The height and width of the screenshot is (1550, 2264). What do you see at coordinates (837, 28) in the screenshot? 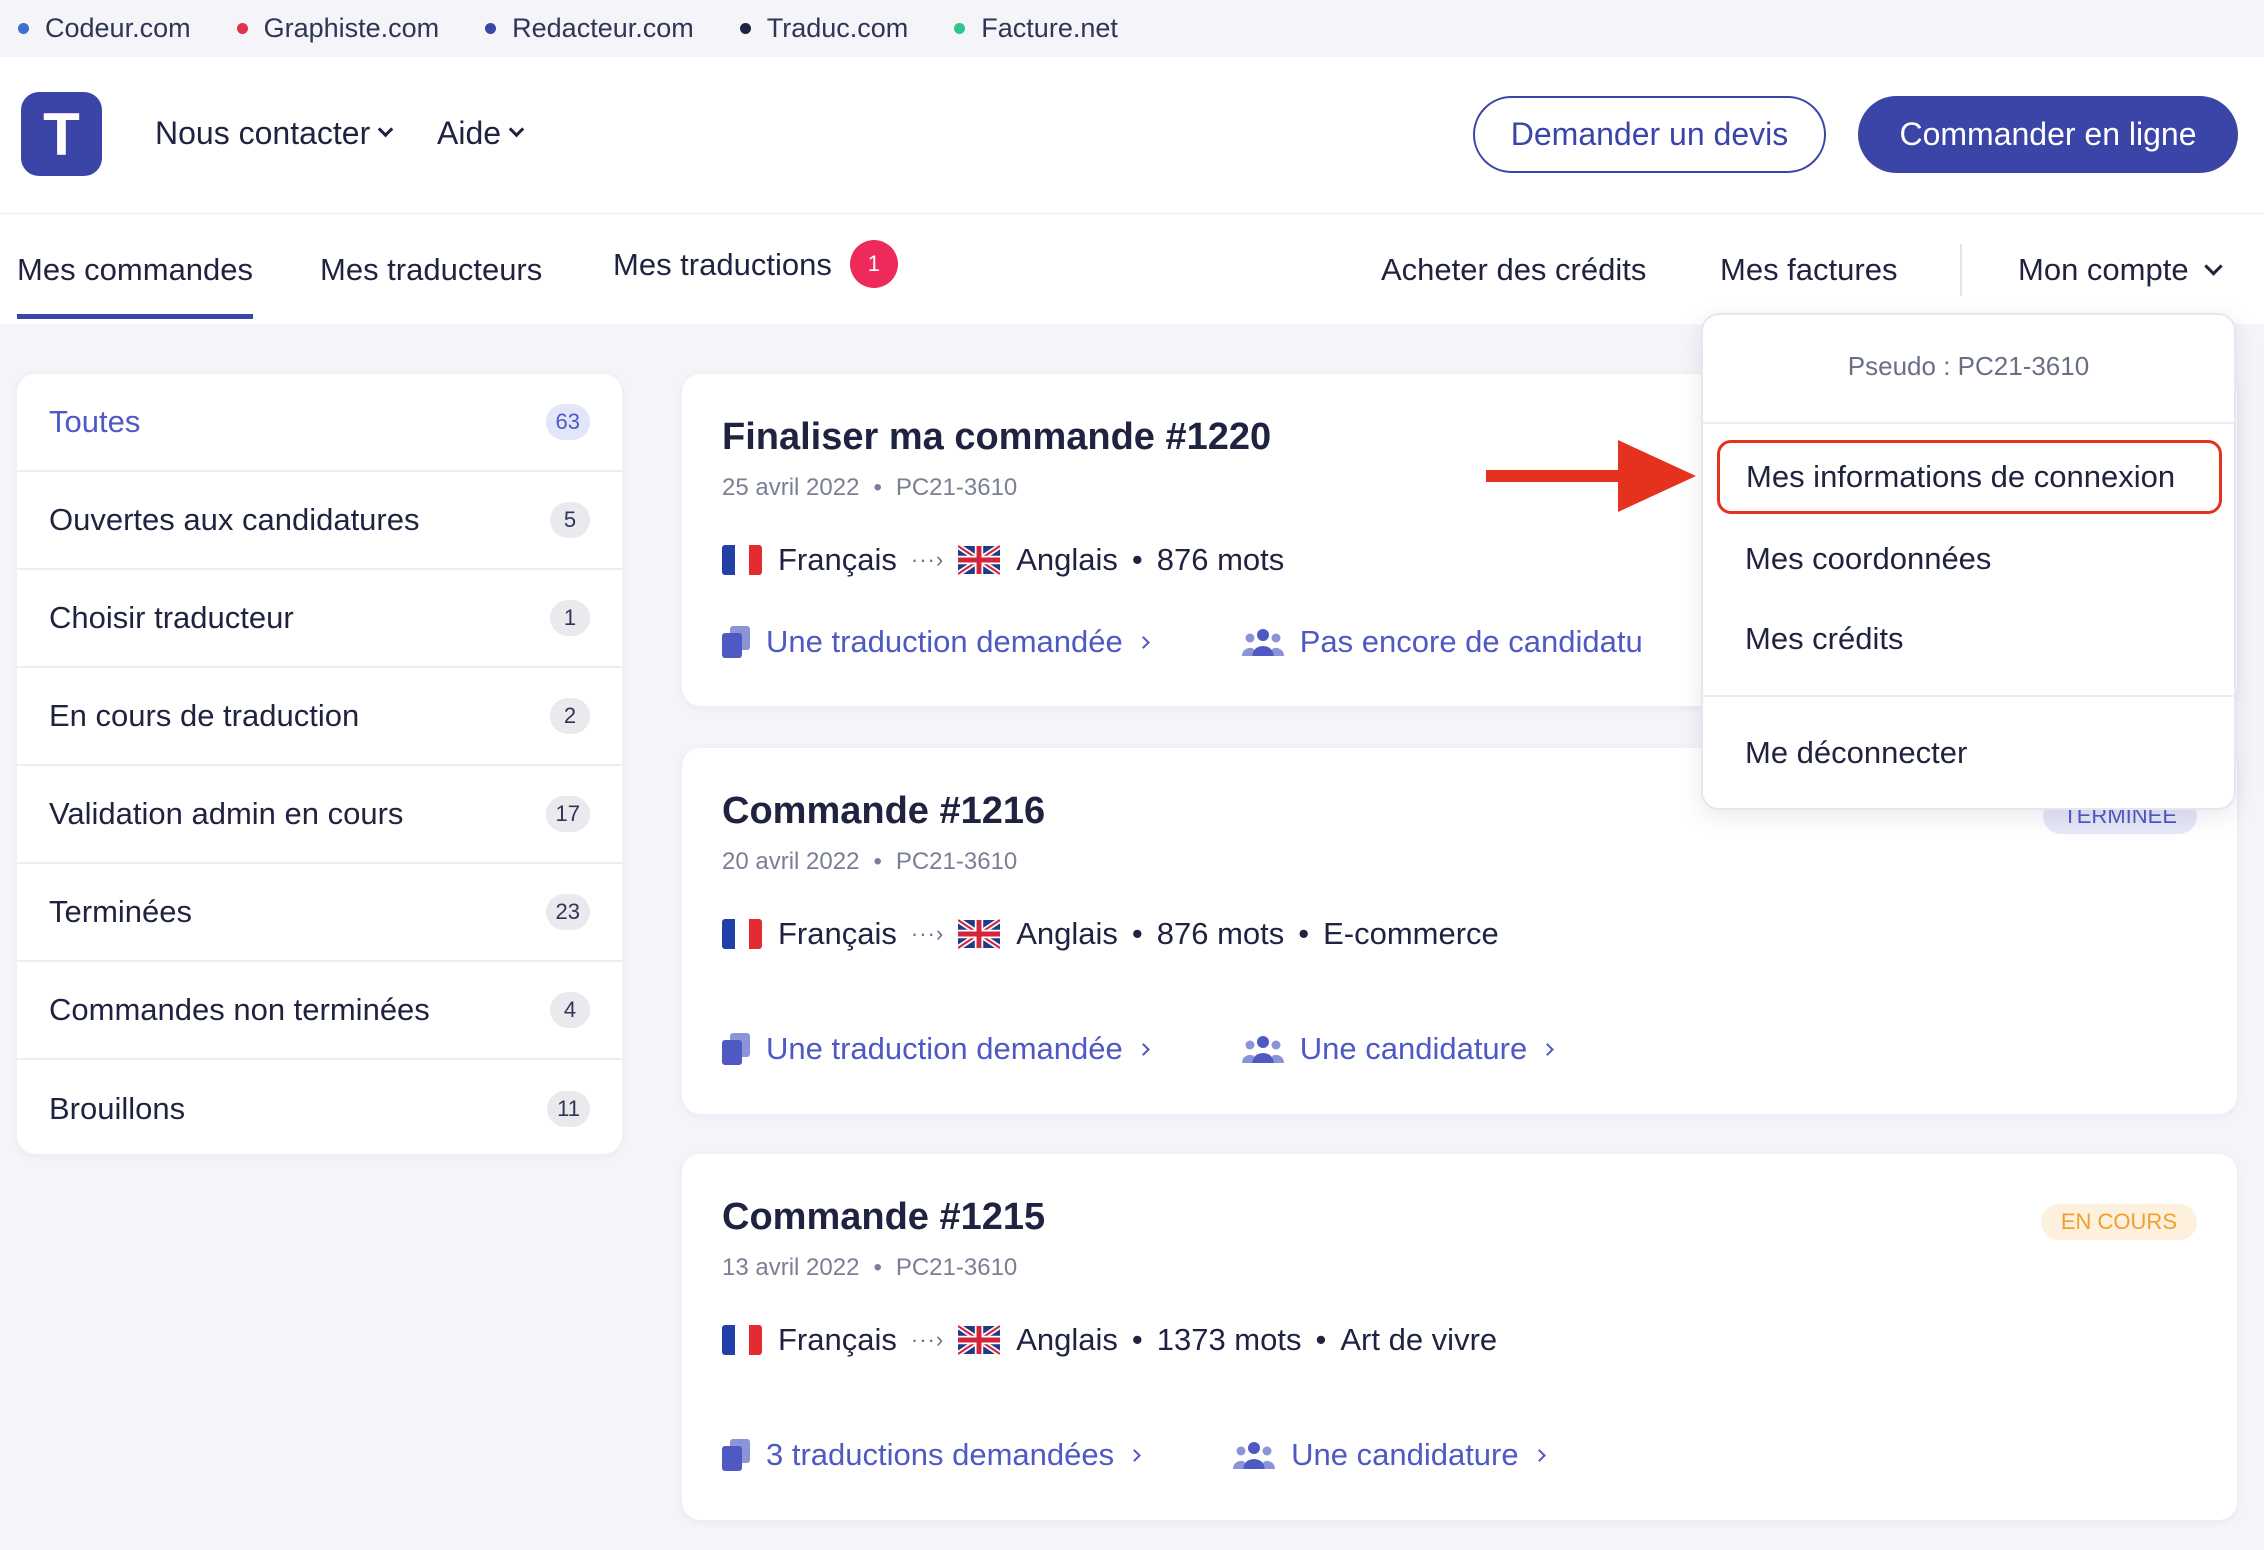
I see `network-label: Traduc.com` at bounding box center [837, 28].